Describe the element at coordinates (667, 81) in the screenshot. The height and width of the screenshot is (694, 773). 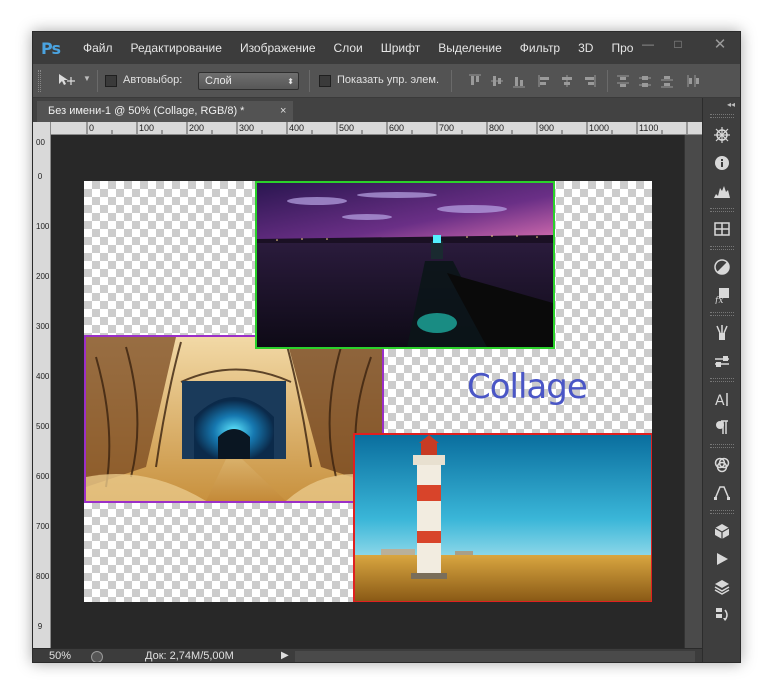
I see `distribute-bottom-icon` at that location.